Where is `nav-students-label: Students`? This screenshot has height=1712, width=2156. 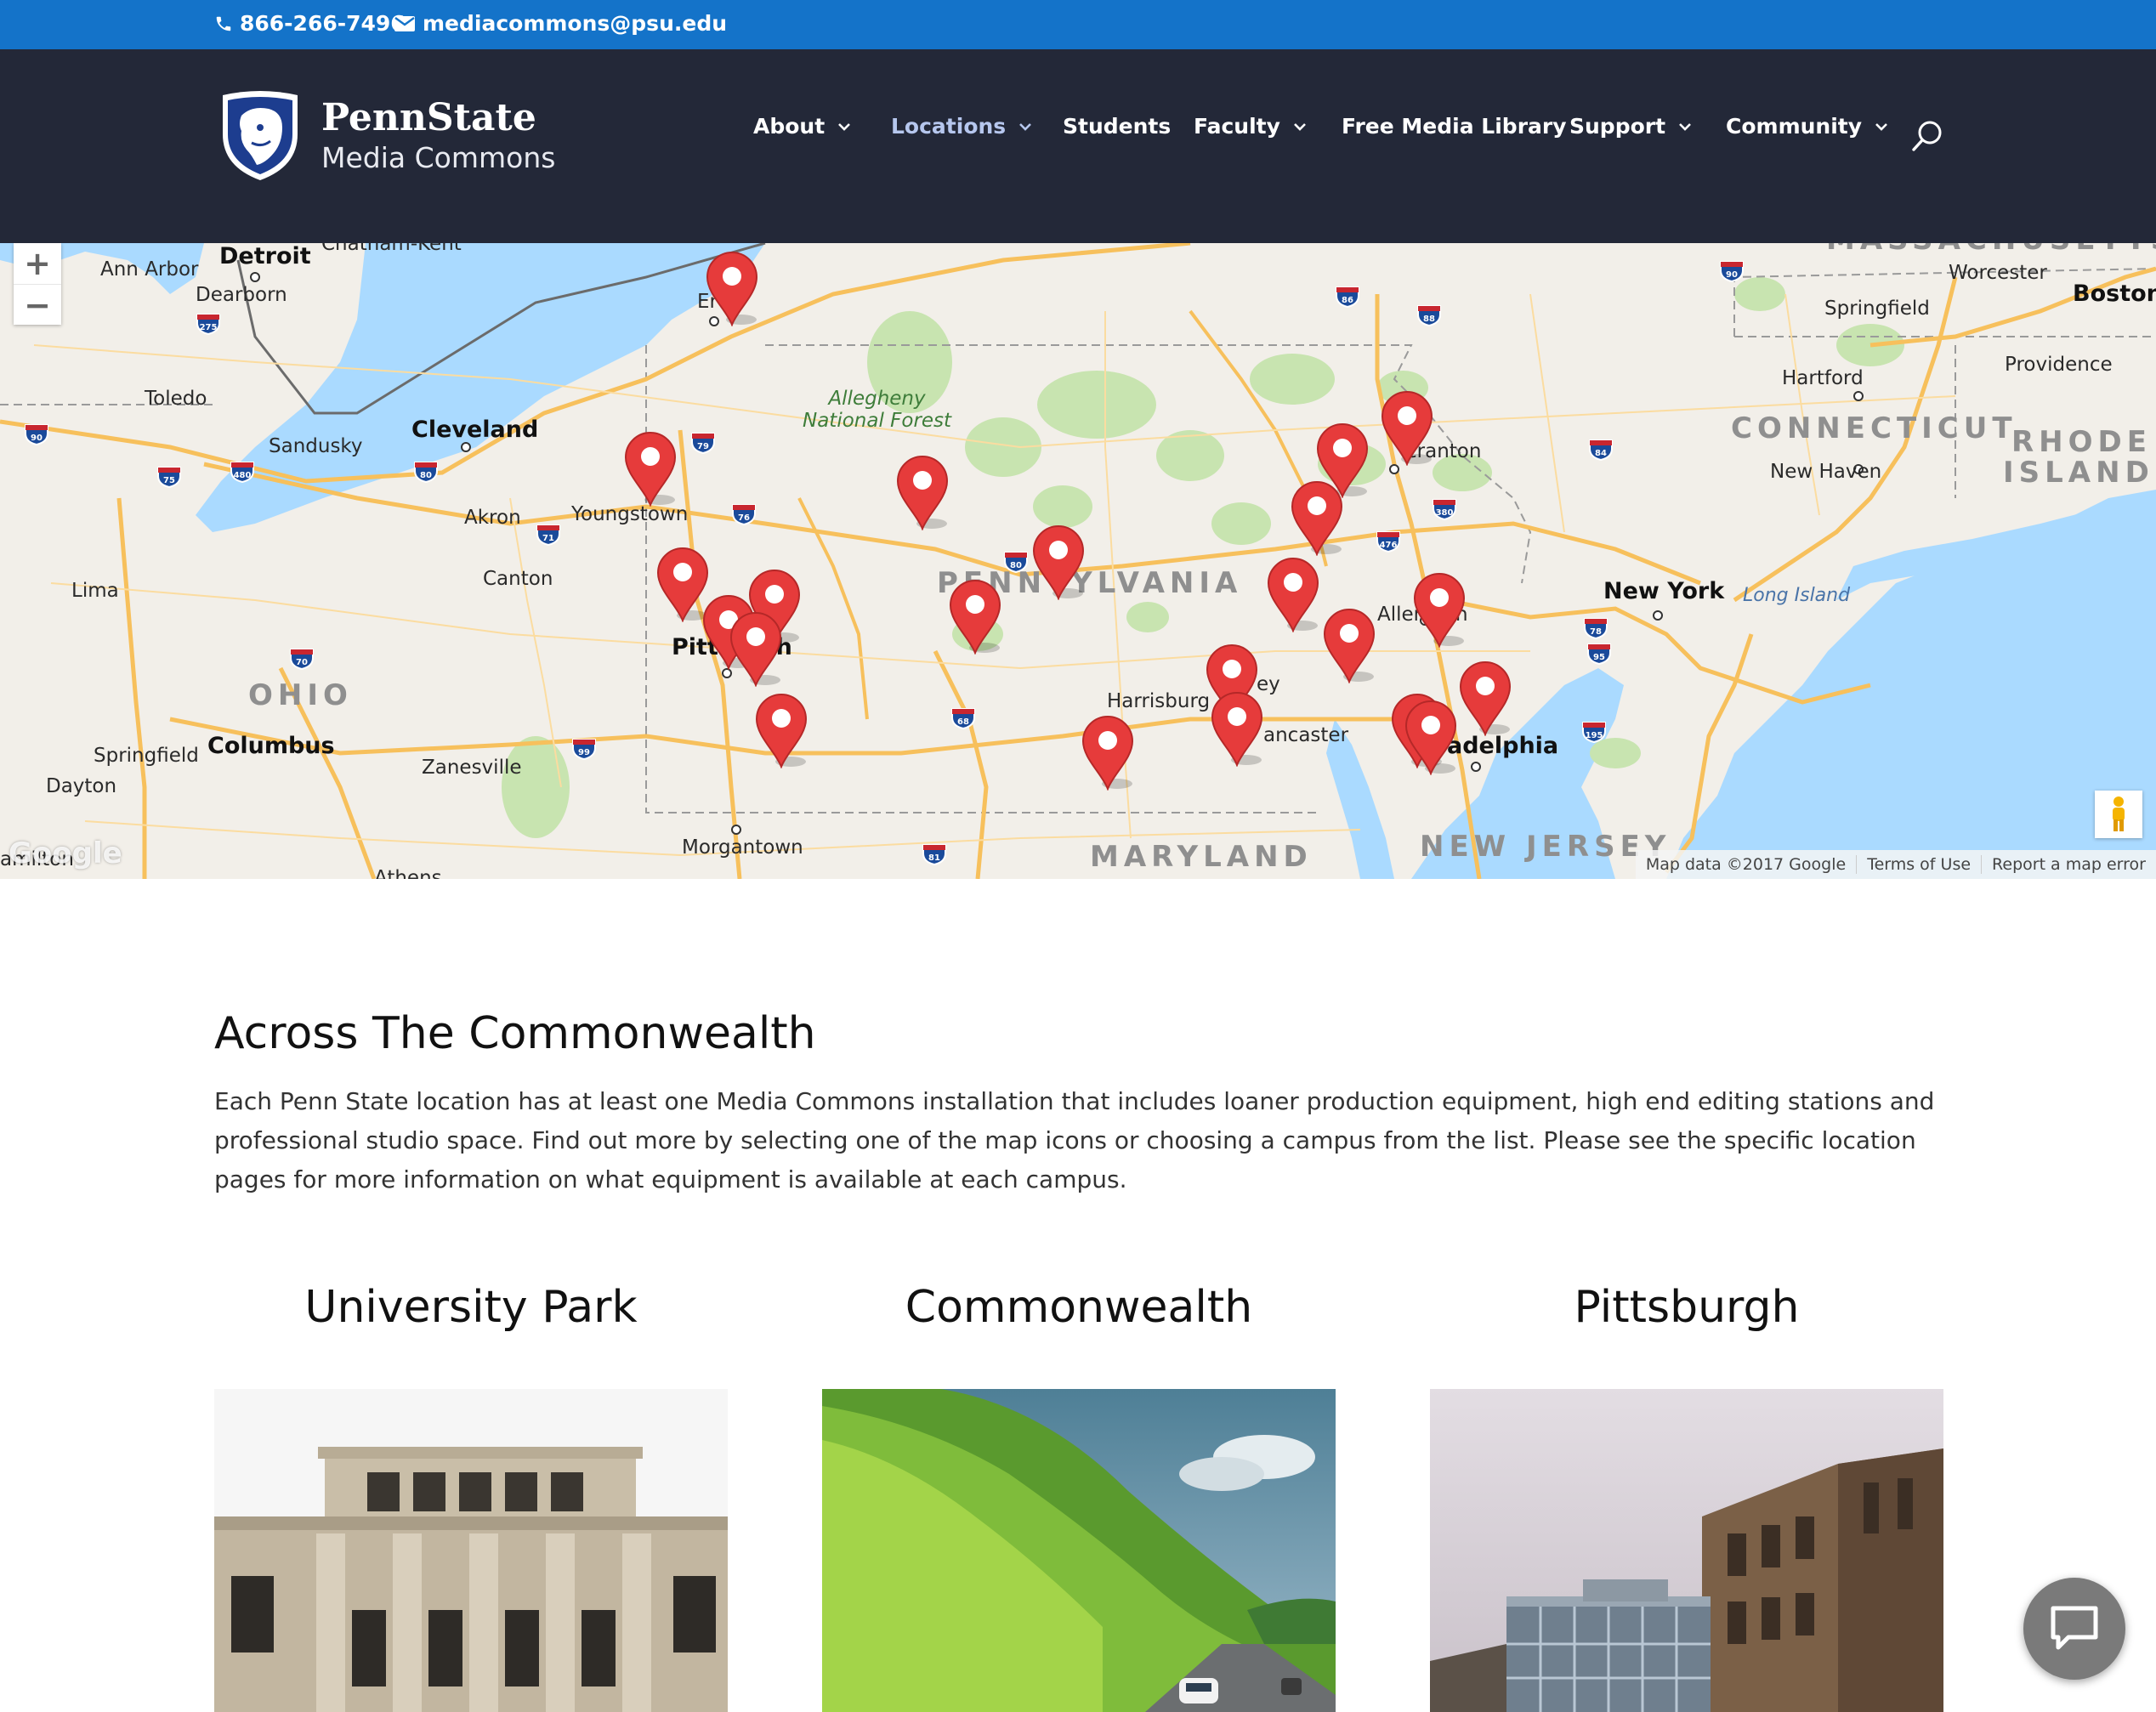 nav-students-label: Students is located at coordinates (1118, 126).